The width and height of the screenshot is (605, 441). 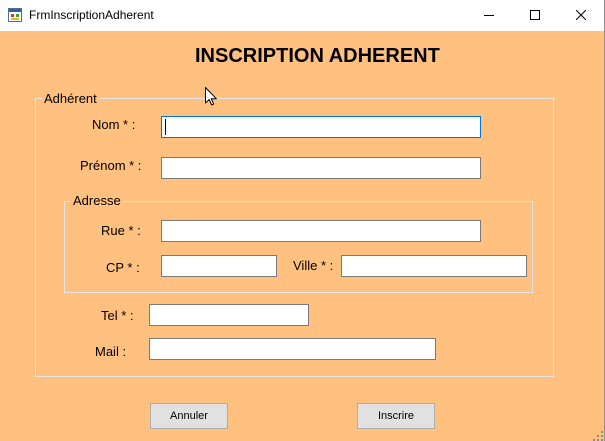 What do you see at coordinates (189, 416) in the screenshot?
I see `cancel-button: Annuler` at bounding box center [189, 416].